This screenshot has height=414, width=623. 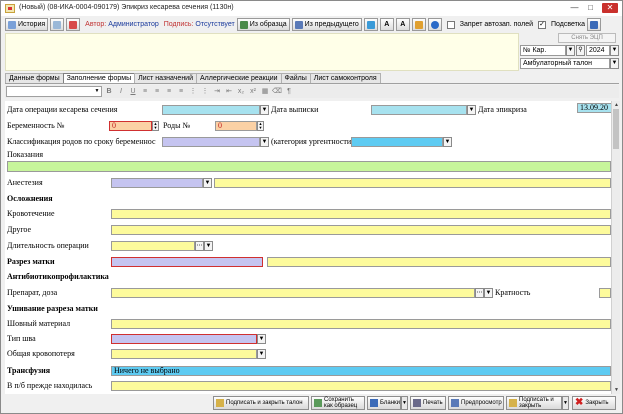 I want to click on form-scrollbar: ▲ ▼, so click(x=615, y=247).